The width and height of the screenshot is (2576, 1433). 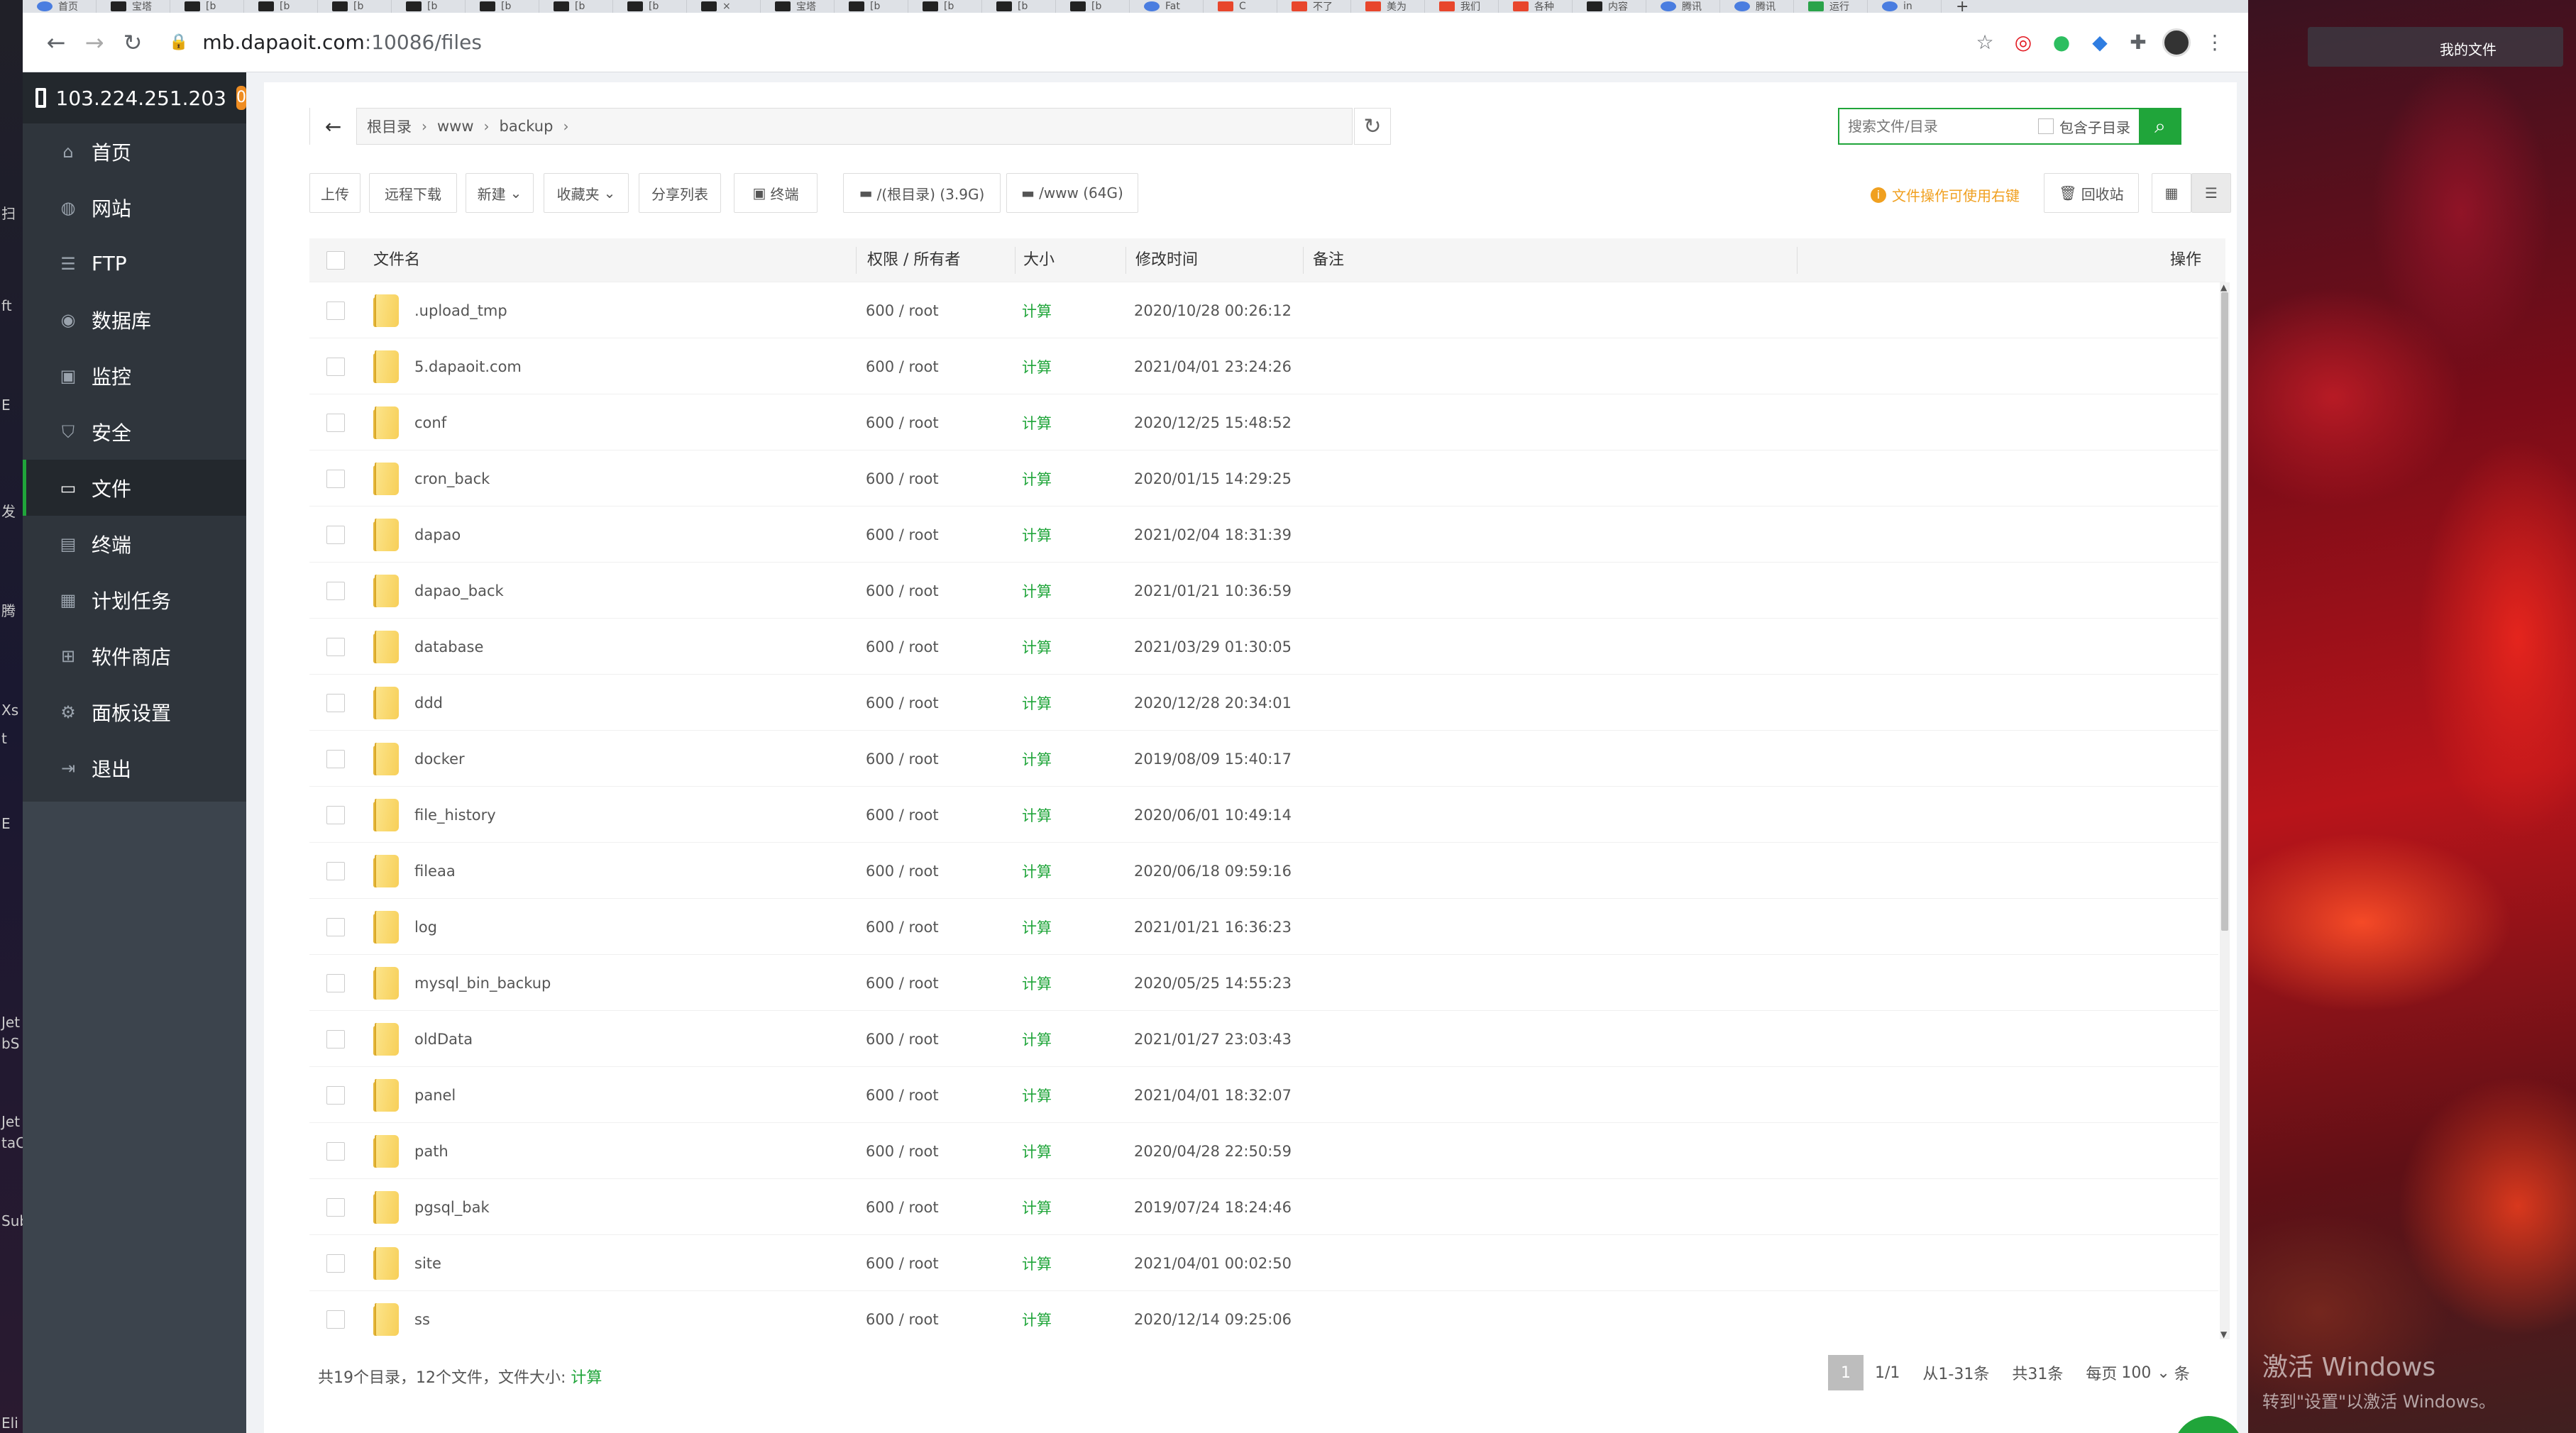 What do you see at coordinates (2211, 193) in the screenshot?
I see `list-view-icon: ☰` at bounding box center [2211, 193].